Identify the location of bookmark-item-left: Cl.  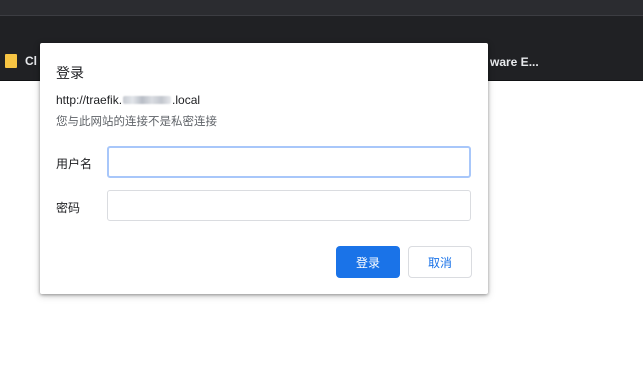
(21, 61).